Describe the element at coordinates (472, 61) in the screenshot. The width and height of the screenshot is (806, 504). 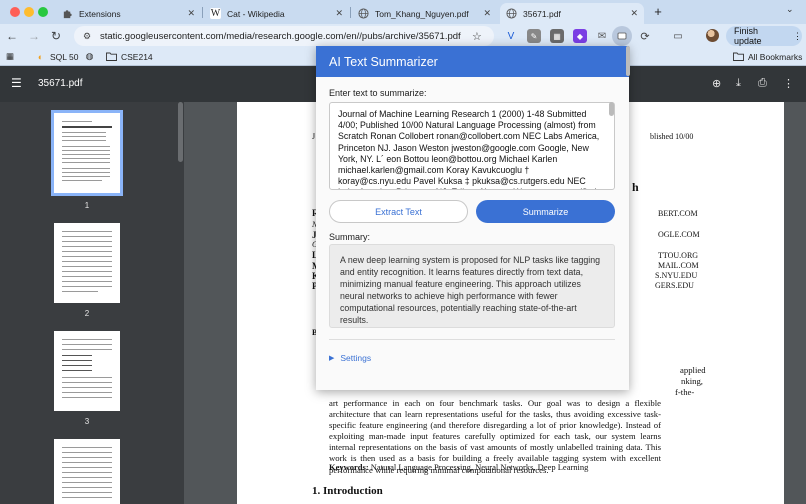
I see `popup-title: AI Text Summarizer` at that location.